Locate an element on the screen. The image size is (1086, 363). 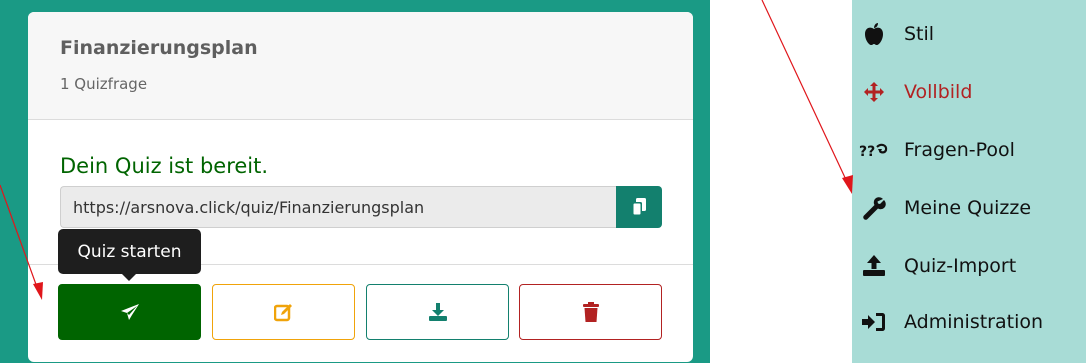
start-quiz-tooltip: Quiz starten is located at coordinates (129, 251).